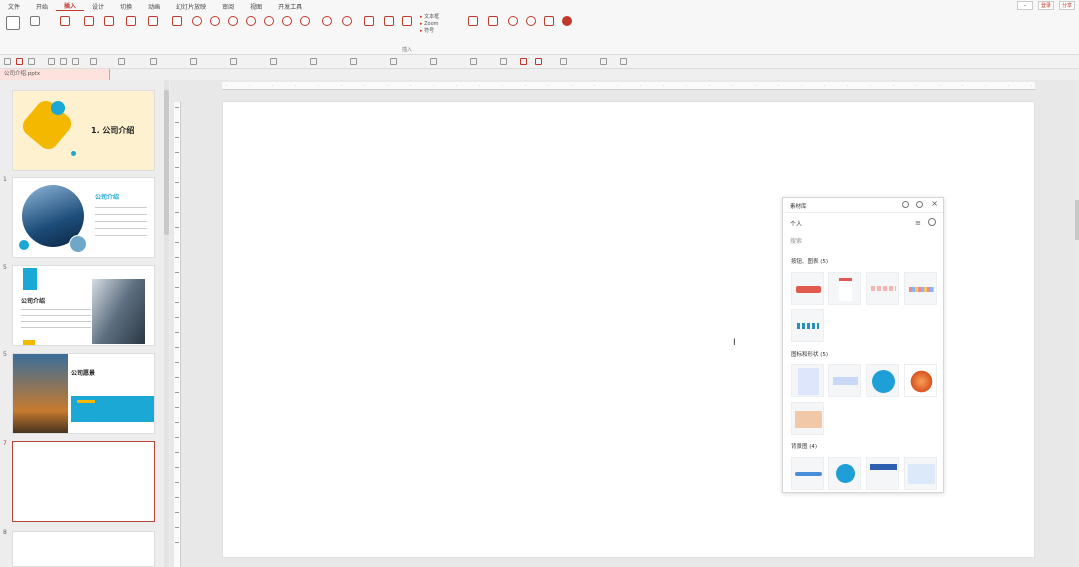  Describe the element at coordinates (523, 61) in the screenshot. I see `table-format-icon` at that location.